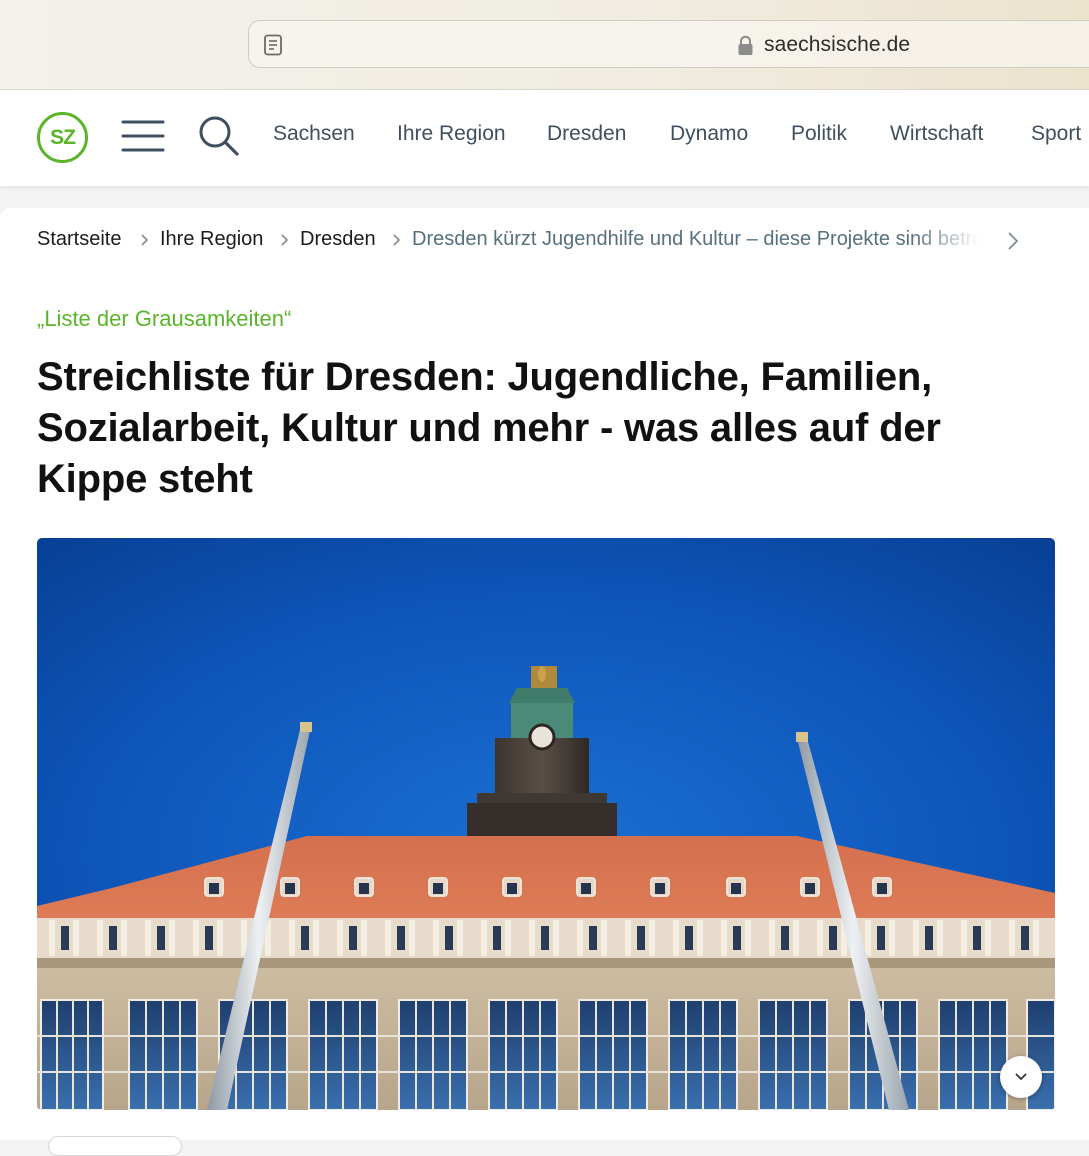 This screenshot has width=1089, height=1156. What do you see at coordinates (62, 137) in the screenshot?
I see `sz-logo: SZ` at bounding box center [62, 137].